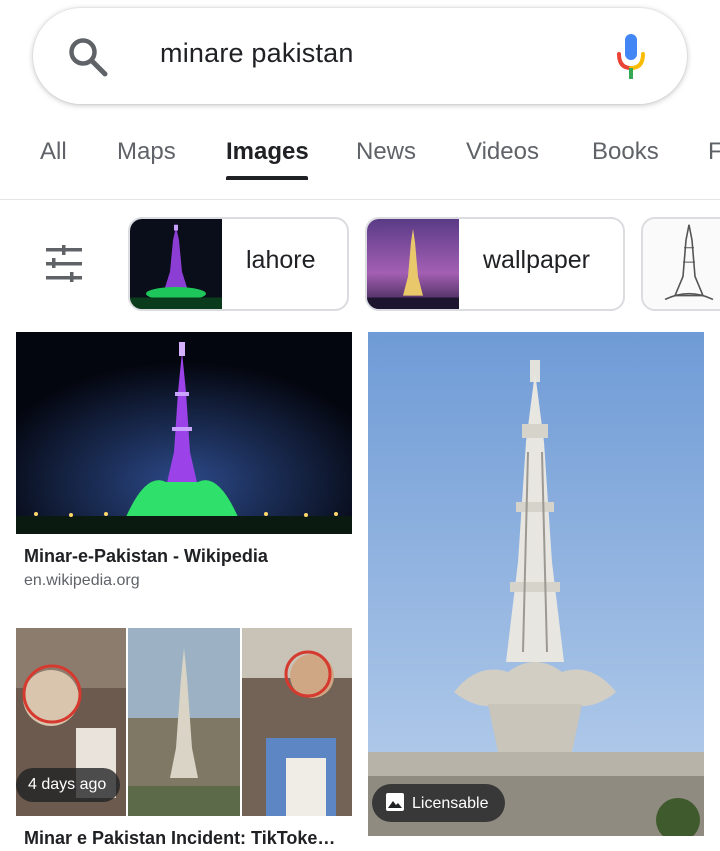 This screenshot has height=851, width=720. I want to click on tab-news: News, so click(386, 152).